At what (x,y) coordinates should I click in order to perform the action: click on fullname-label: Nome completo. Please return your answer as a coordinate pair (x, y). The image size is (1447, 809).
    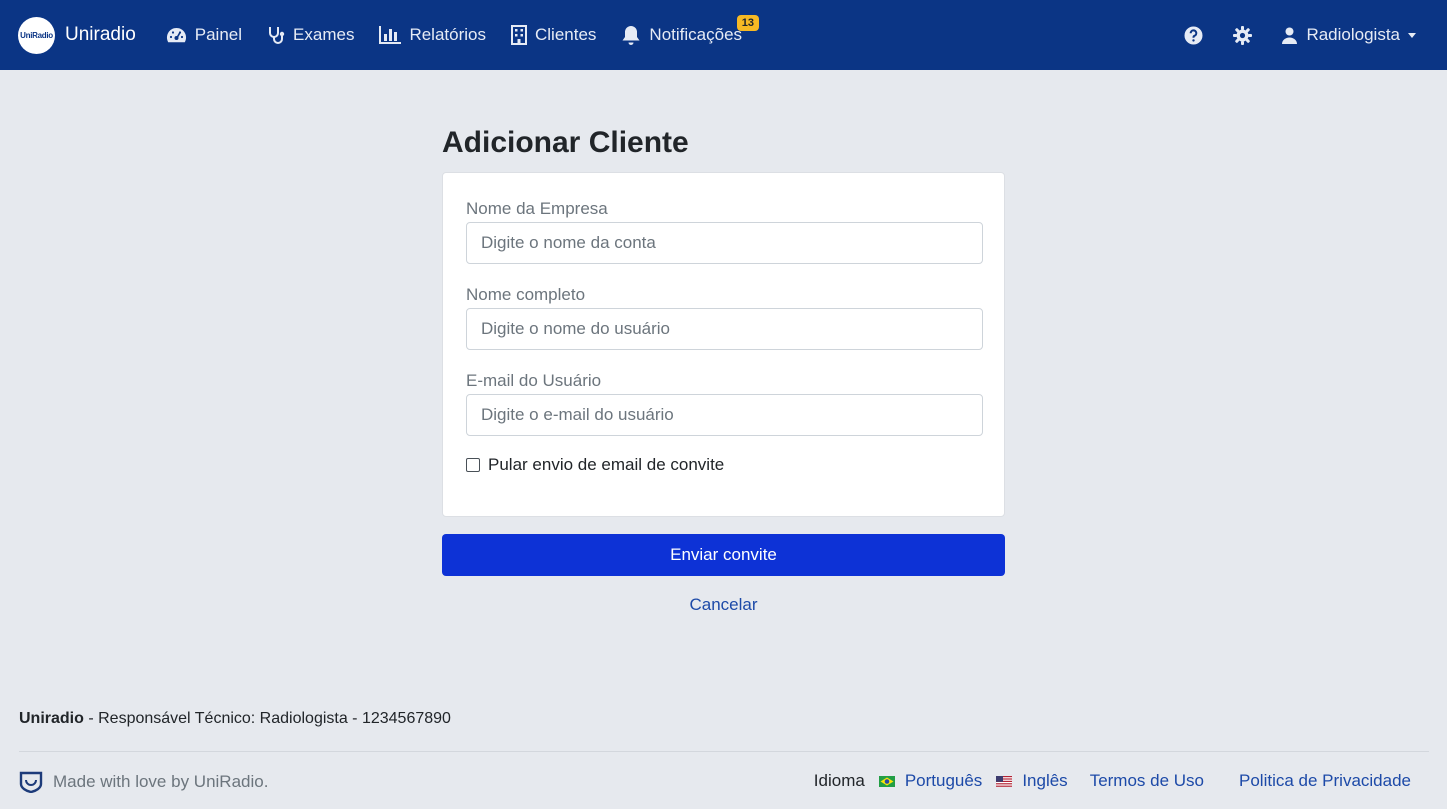
    Looking at the image, I should click on (526, 294).